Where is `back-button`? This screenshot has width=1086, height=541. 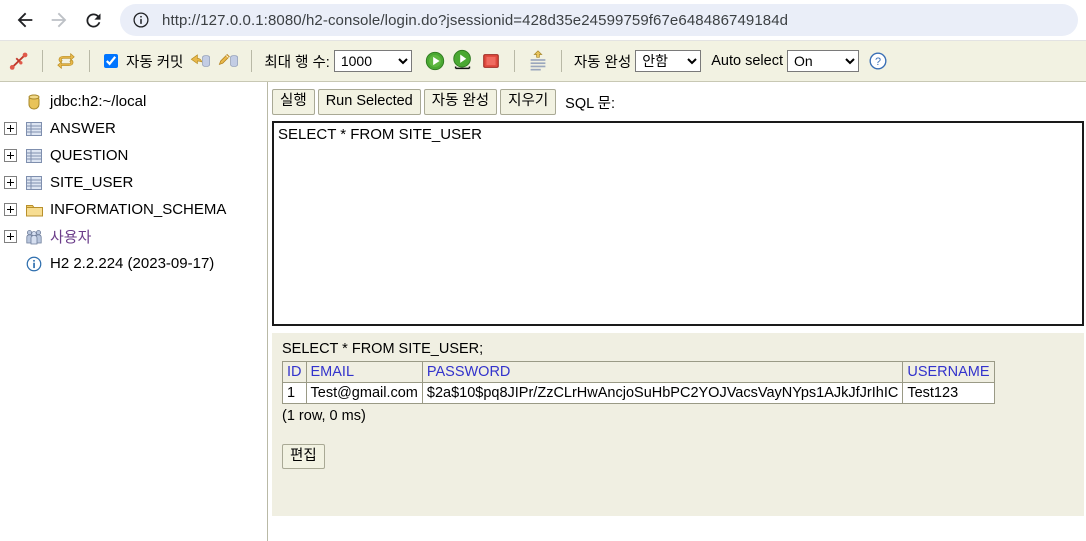 back-button is located at coordinates (25, 20).